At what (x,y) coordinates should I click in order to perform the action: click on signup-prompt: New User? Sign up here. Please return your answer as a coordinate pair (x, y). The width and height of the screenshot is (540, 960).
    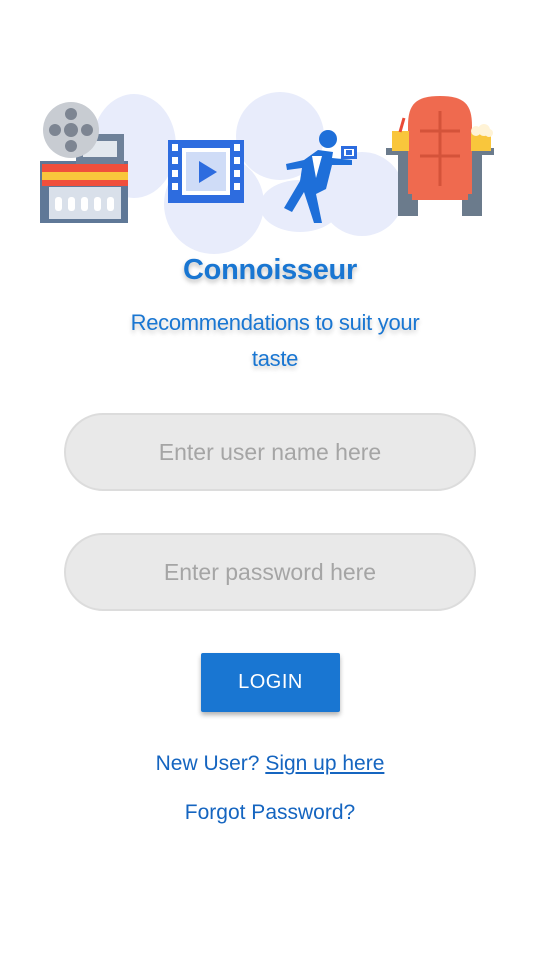
    Looking at the image, I should click on (270, 764).